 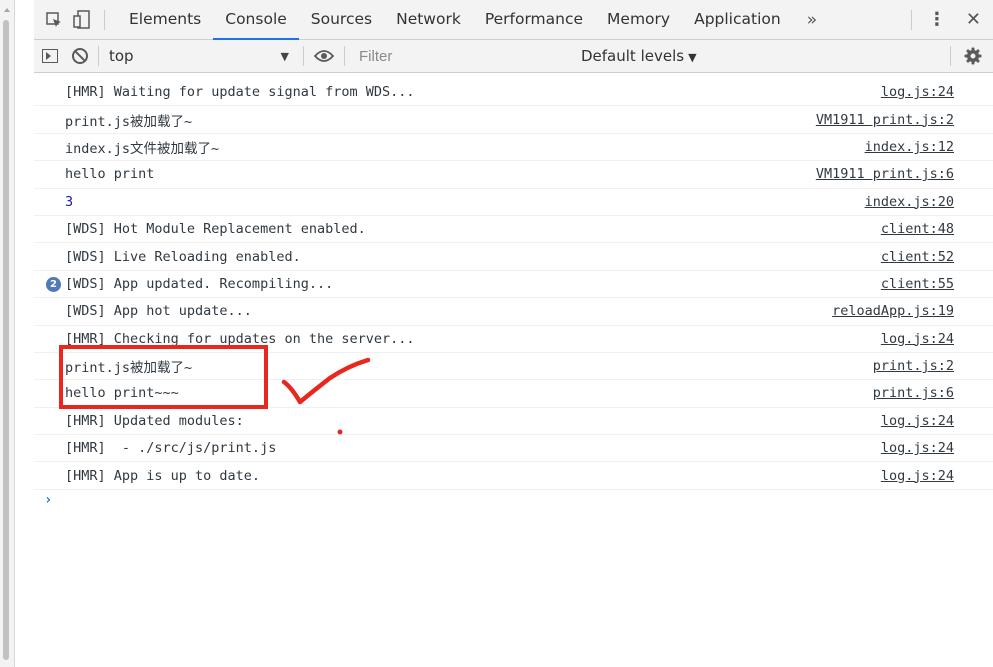 I want to click on toolbar-separator, so click(x=98, y=56).